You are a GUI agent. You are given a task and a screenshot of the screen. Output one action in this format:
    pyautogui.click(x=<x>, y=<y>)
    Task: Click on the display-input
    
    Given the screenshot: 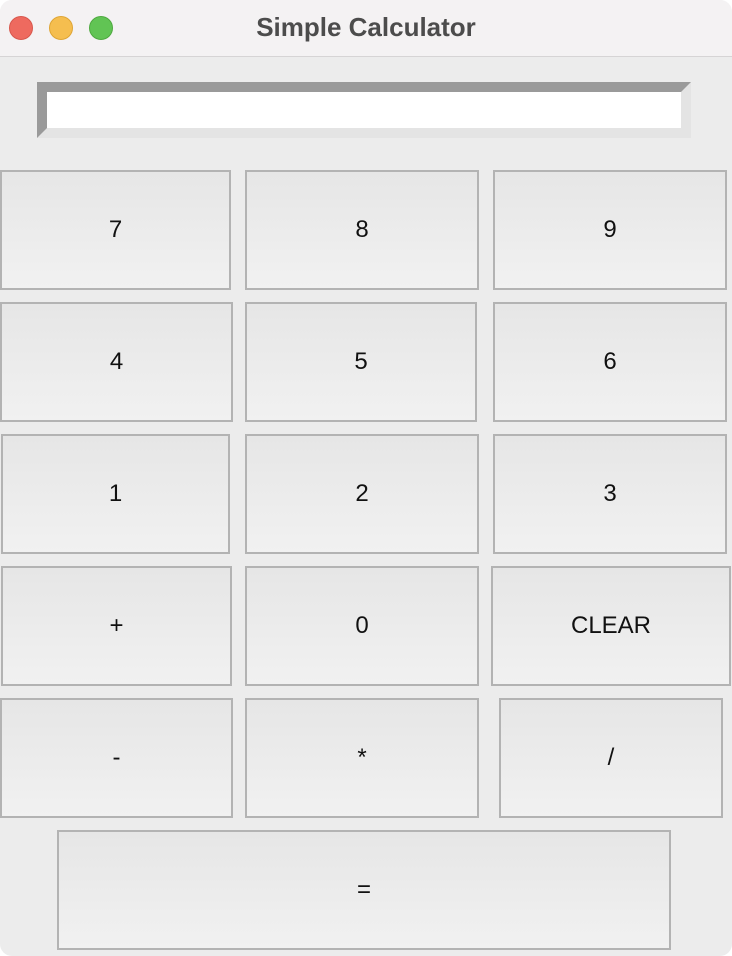 What is the action you would take?
    pyautogui.click(x=364, y=110)
    